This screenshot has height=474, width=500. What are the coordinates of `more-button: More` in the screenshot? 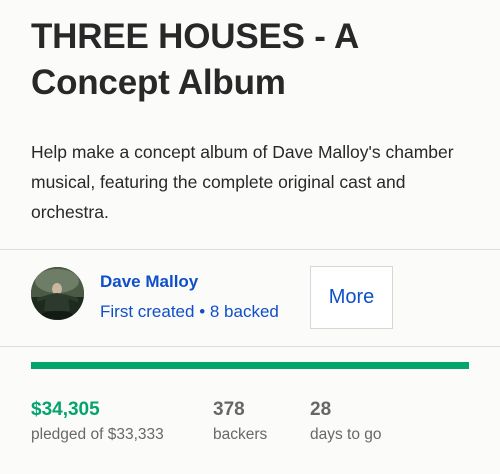 It's located at (351, 297).